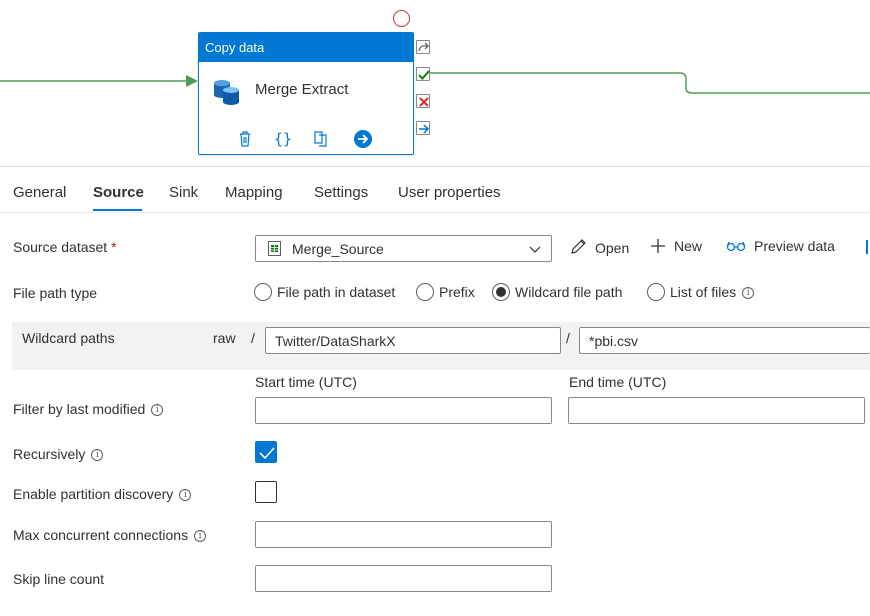  What do you see at coordinates (245, 139) in the screenshot?
I see `delete-icon` at bounding box center [245, 139].